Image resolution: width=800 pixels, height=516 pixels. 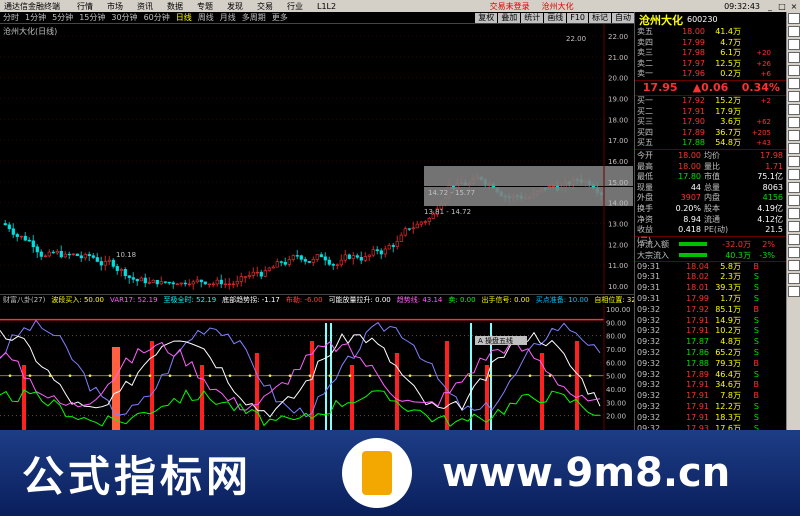 I want to click on tick-direction: S, so click(x=756, y=320).